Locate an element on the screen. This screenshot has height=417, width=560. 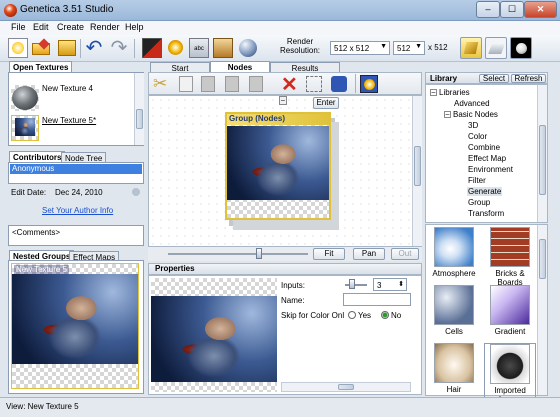
tree-node-libraries: – Libraries is located at coordinates (450, 92).